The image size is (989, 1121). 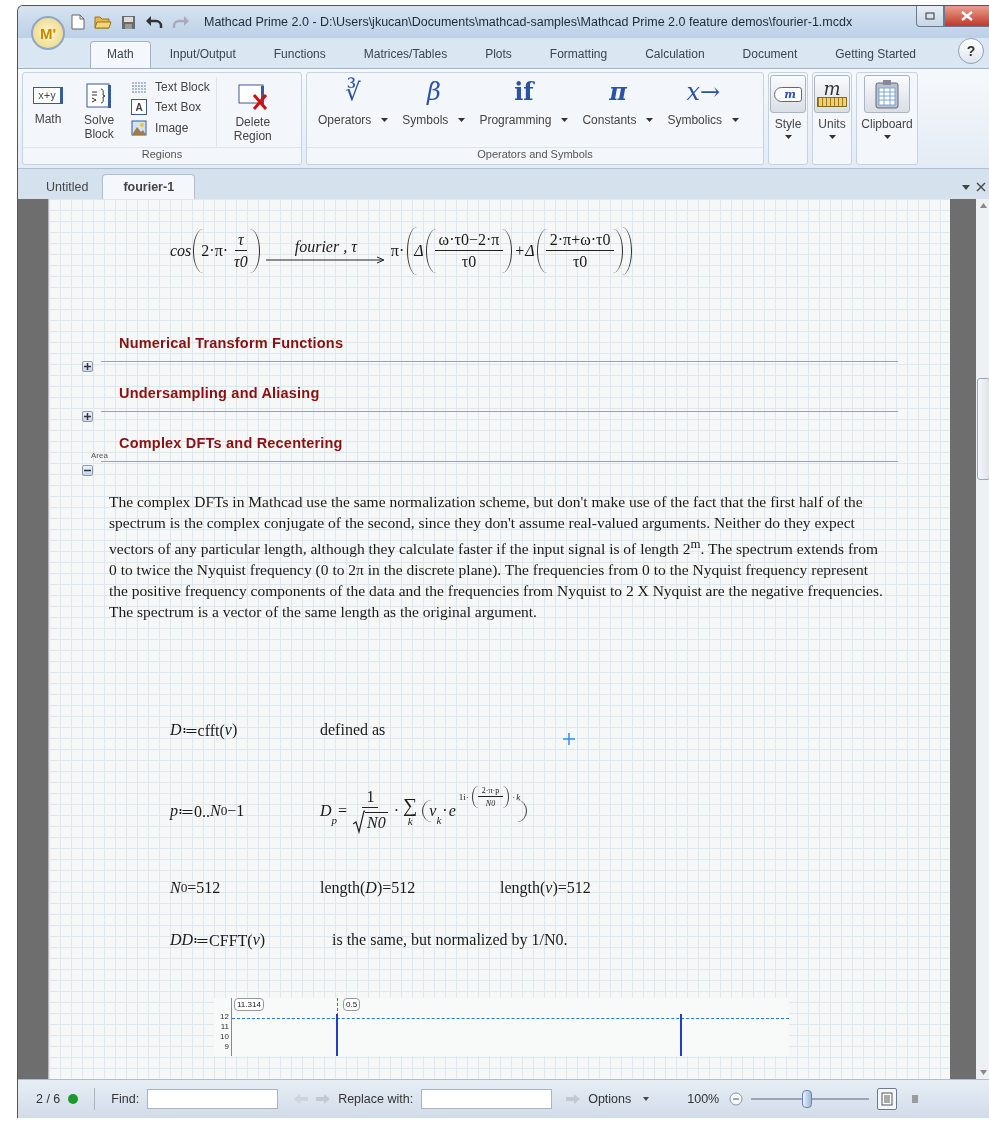 I want to click on find-field, so click(x=213, y=1099).